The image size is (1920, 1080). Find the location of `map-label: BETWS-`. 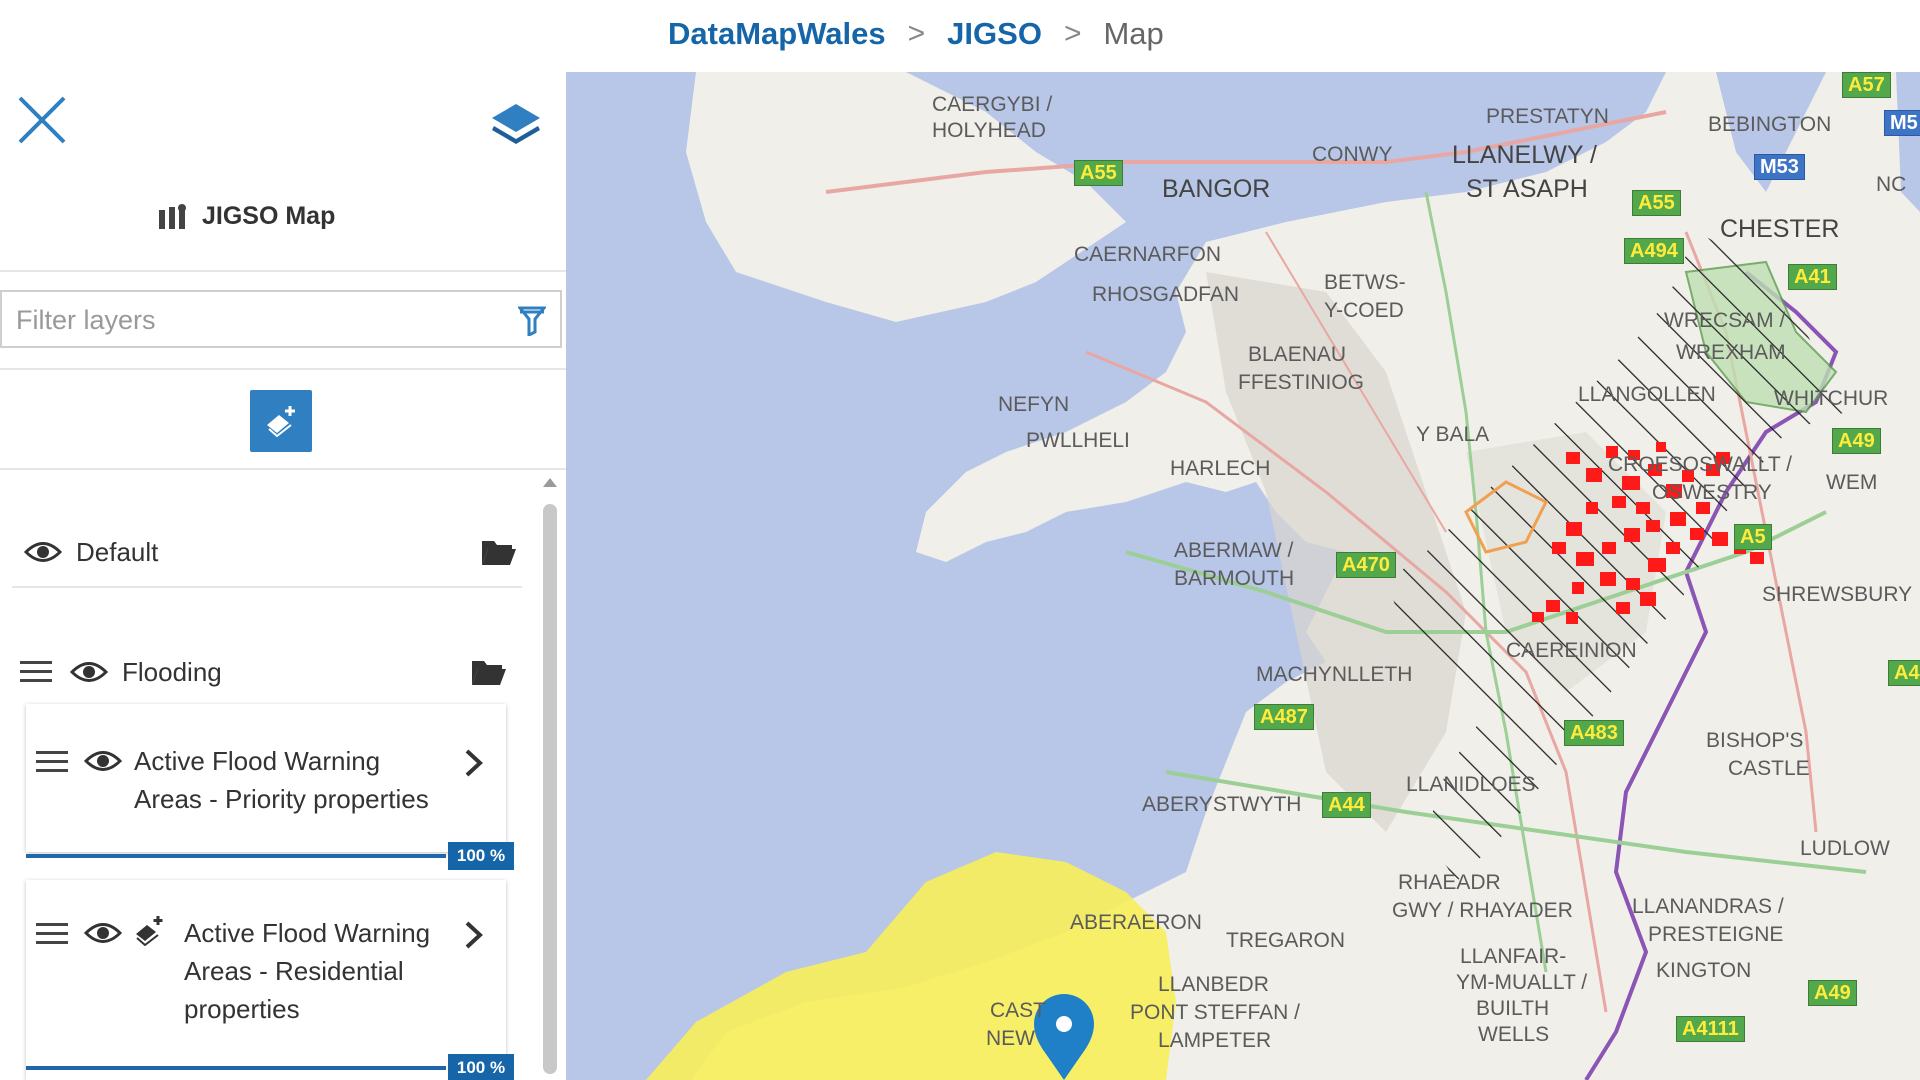

map-label: BETWS- is located at coordinates (1365, 282).